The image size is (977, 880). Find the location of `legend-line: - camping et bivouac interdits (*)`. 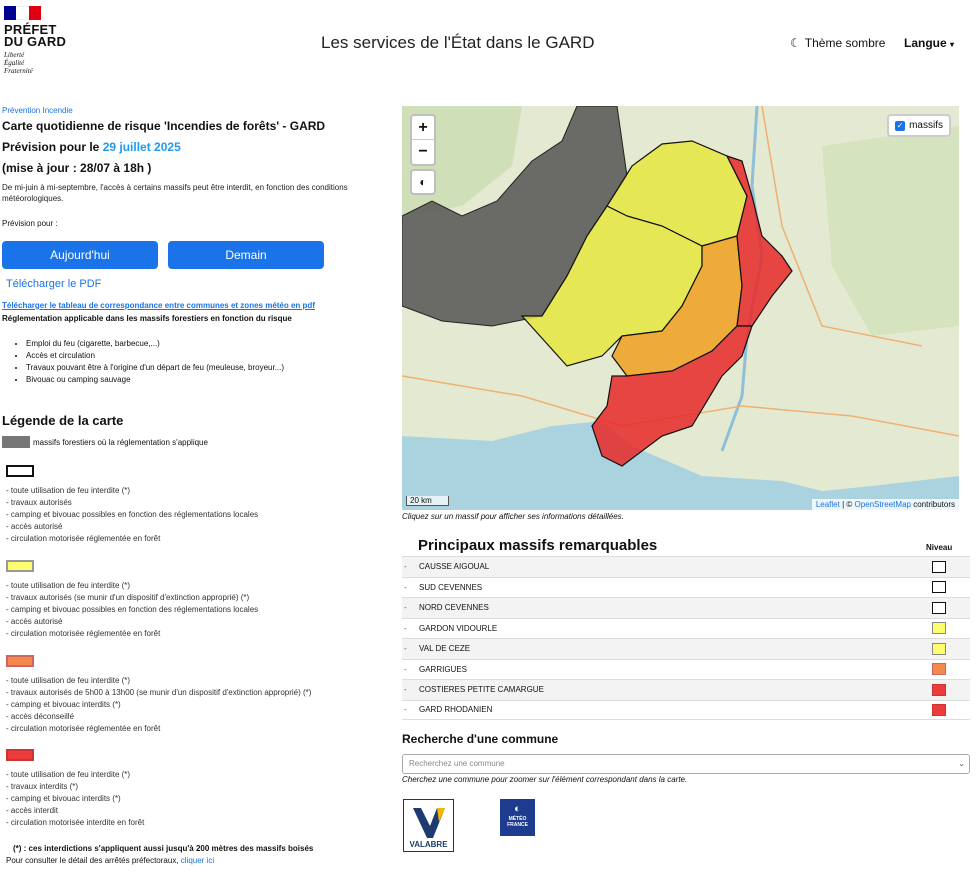

legend-line: - camping et bivouac interdits (*) is located at coordinates (63, 704).